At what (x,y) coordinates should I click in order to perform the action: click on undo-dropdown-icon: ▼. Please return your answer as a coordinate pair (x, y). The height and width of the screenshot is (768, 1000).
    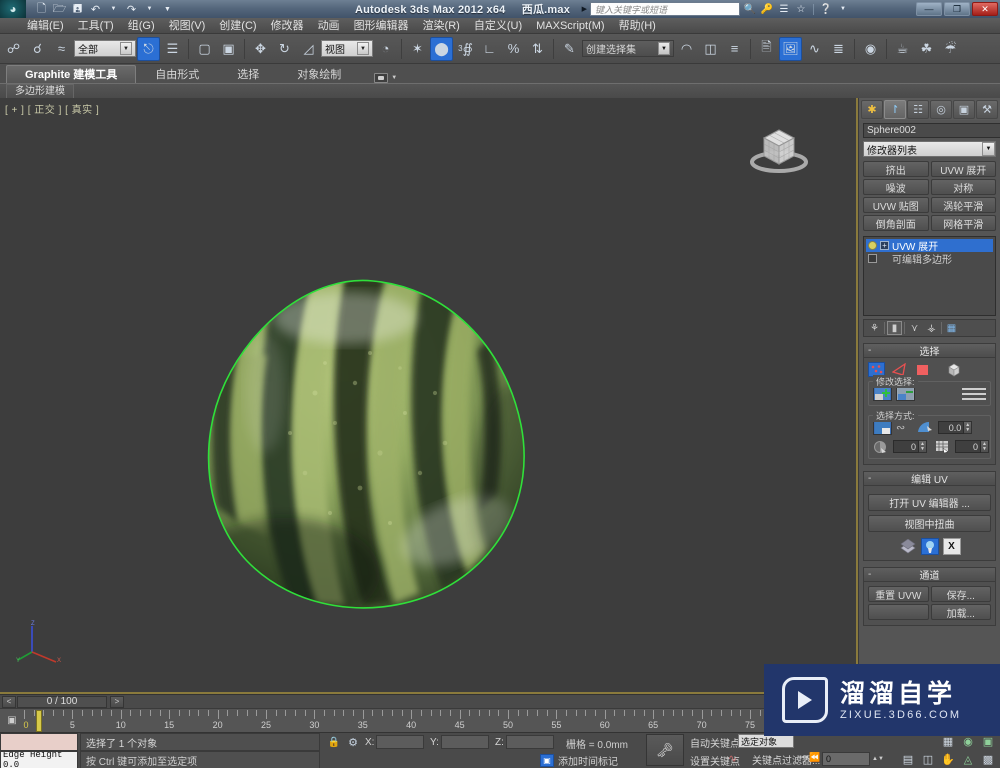
    Looking at the image, I should click on (113, 9).